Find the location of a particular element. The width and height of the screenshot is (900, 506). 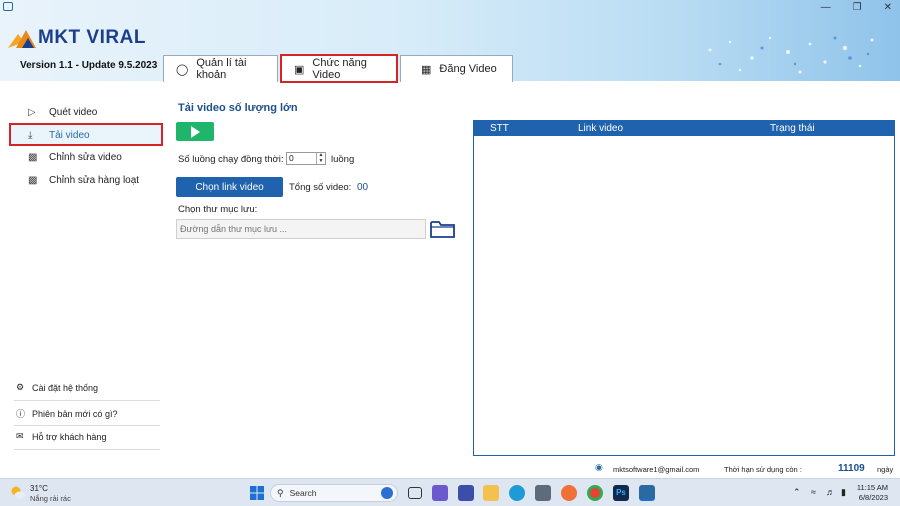

tab-label: Đăng Video is located at coordinates (468, 69).